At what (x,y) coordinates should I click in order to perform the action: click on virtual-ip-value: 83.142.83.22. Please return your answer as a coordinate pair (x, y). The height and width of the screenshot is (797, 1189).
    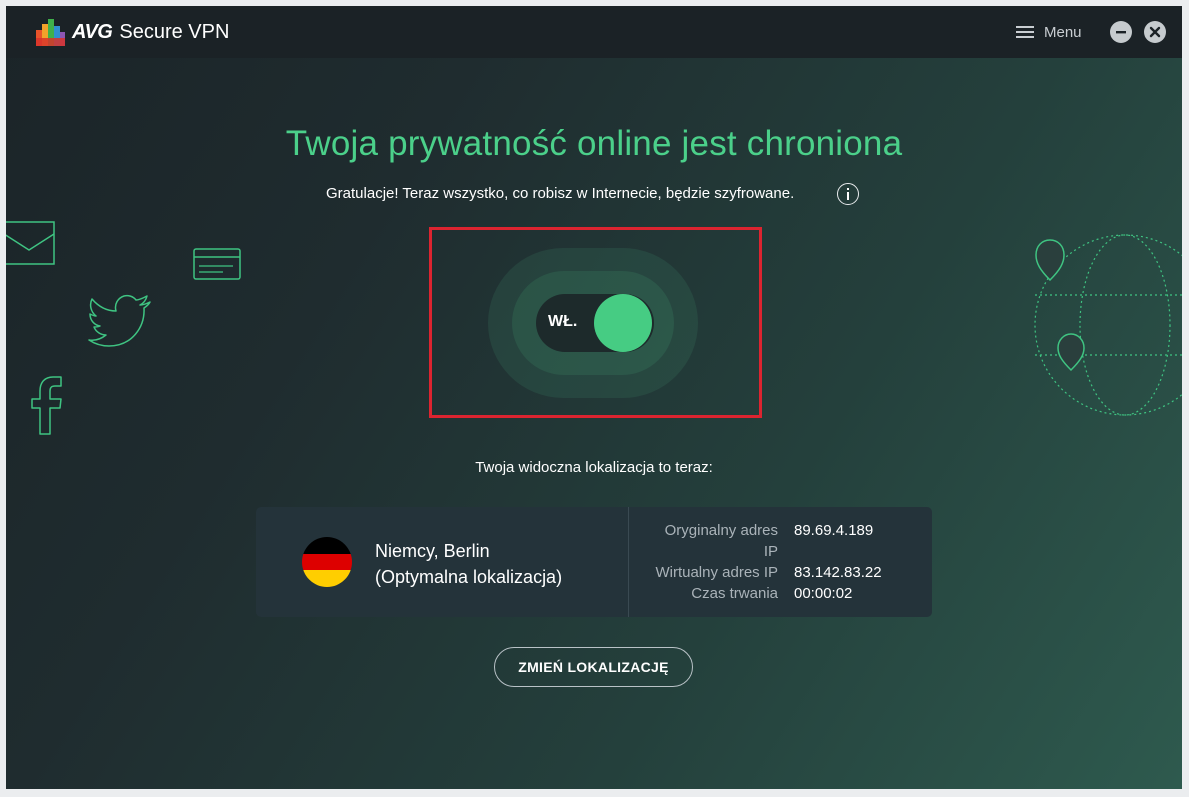
    Looking at the image, I should click on (838, 572).